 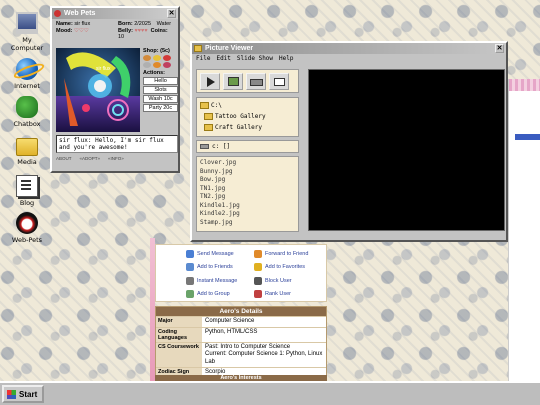 What do you see at coordinates (98, 90) in the screenshot?
I see `pet-stage: sir flux` at bounding box center [98, 90].